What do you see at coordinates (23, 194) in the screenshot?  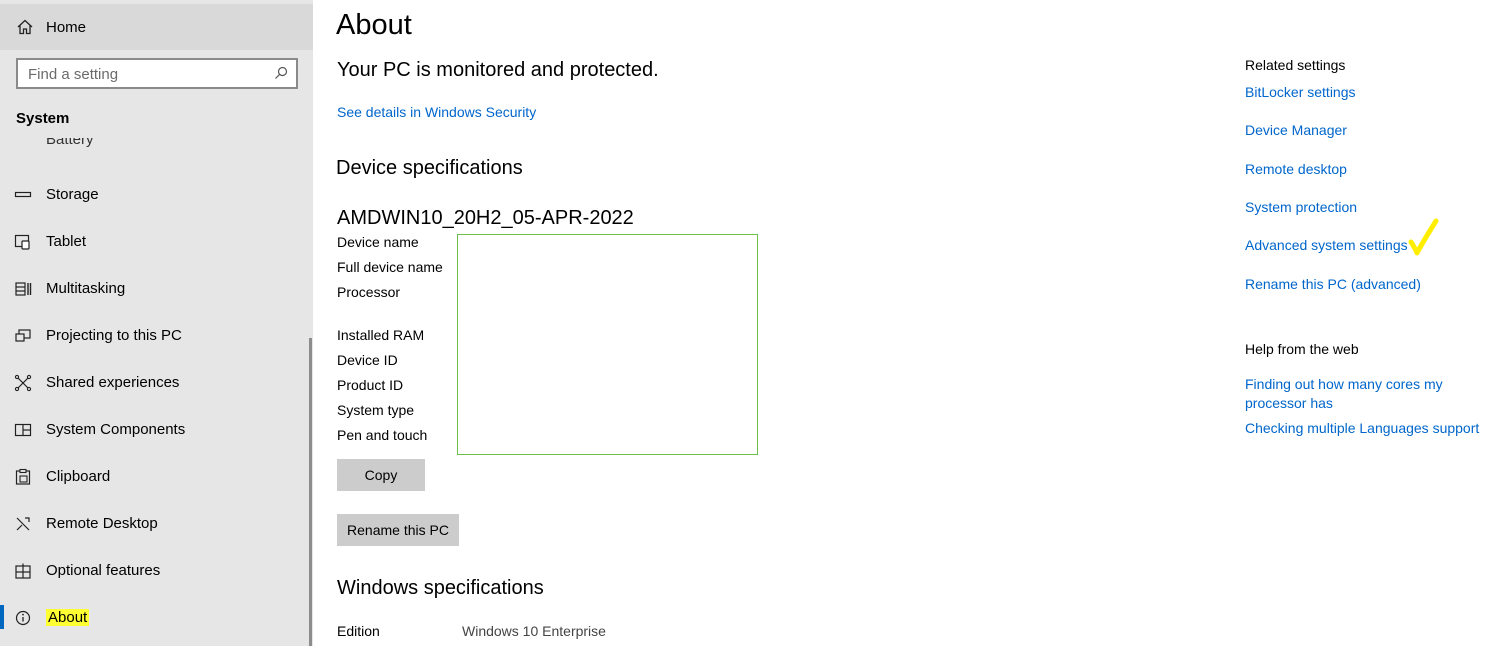 I see `storage-icon` at bounding box center [23, 194].